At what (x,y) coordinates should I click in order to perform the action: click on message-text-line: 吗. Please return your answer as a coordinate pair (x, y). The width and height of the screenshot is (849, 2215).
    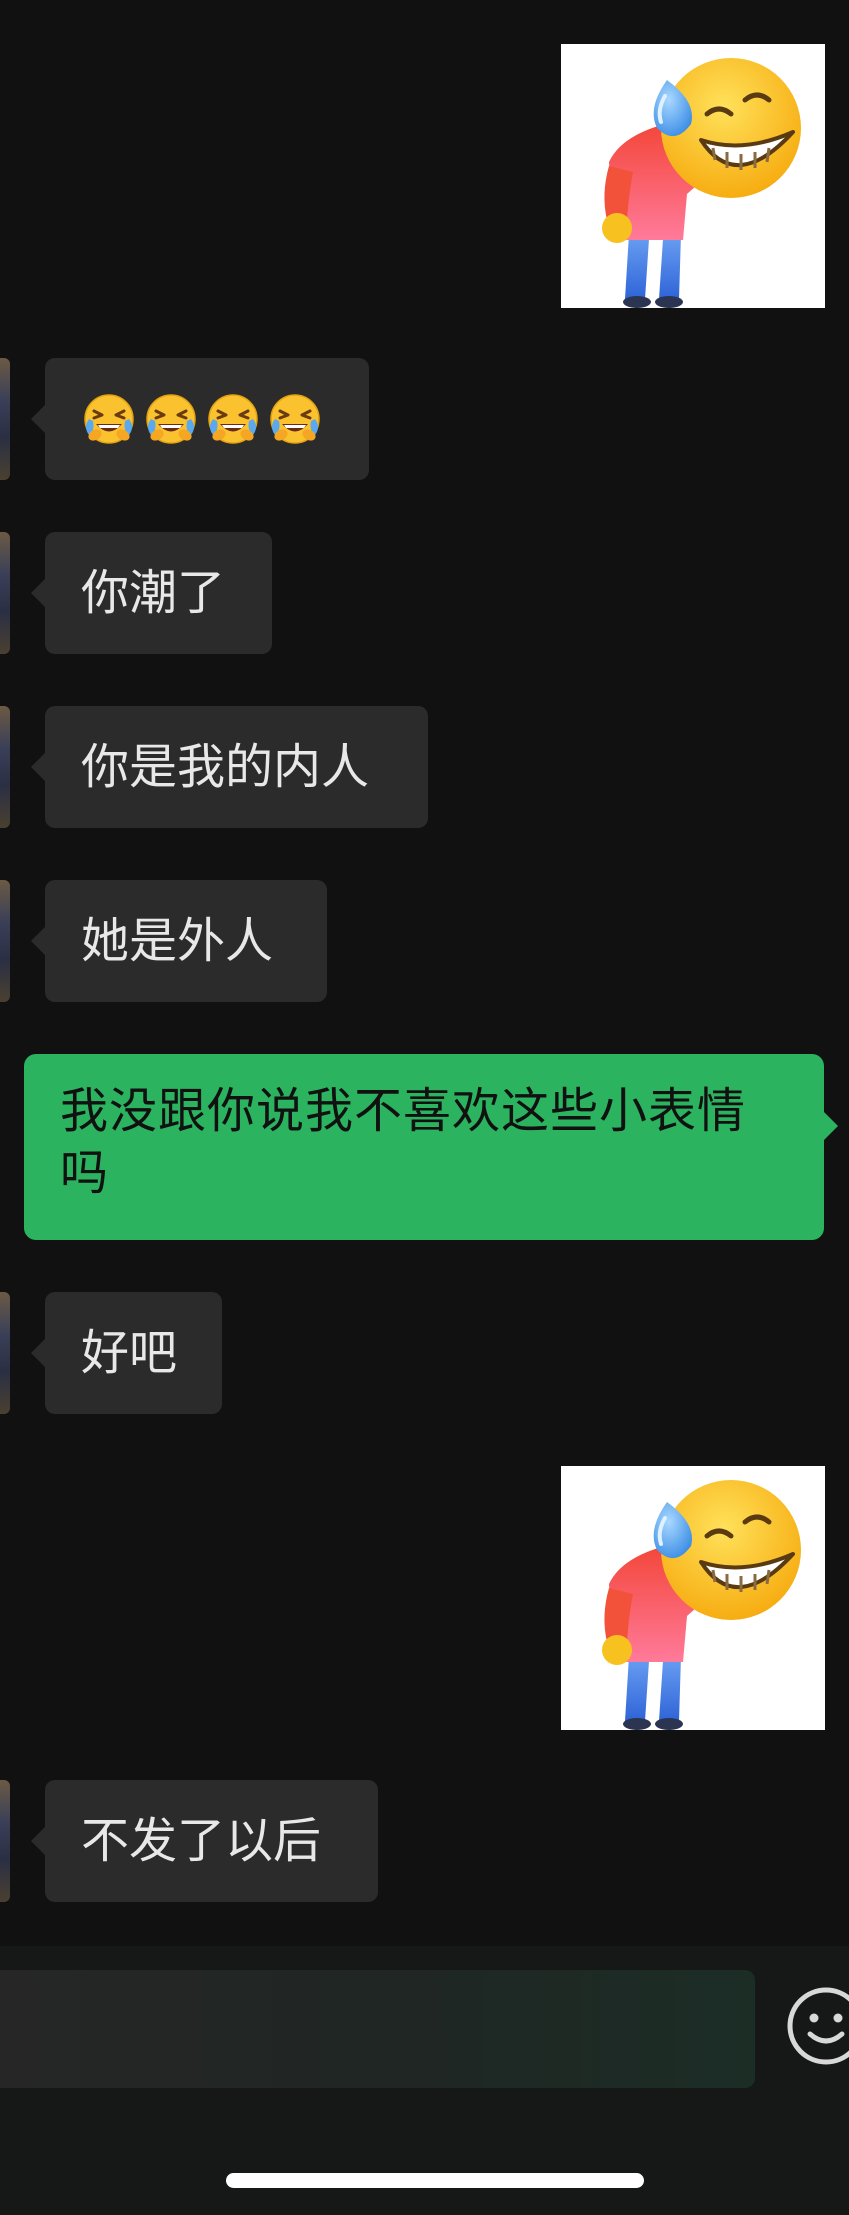
    Looking at the image, I should click on (85, 1173).